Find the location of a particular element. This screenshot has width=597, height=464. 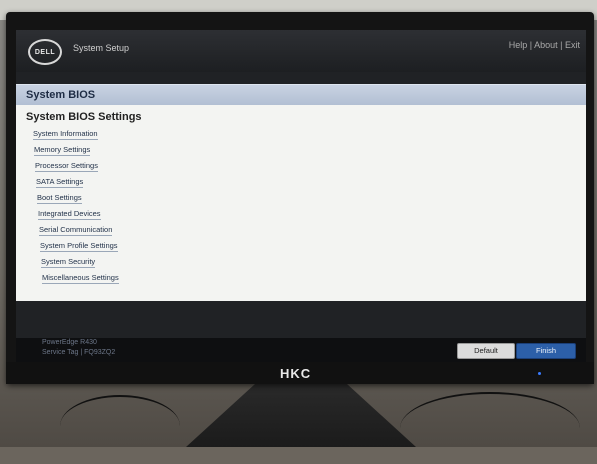

menu-item-serial-communication: Serial Communication is located at coordinates (301, 233).